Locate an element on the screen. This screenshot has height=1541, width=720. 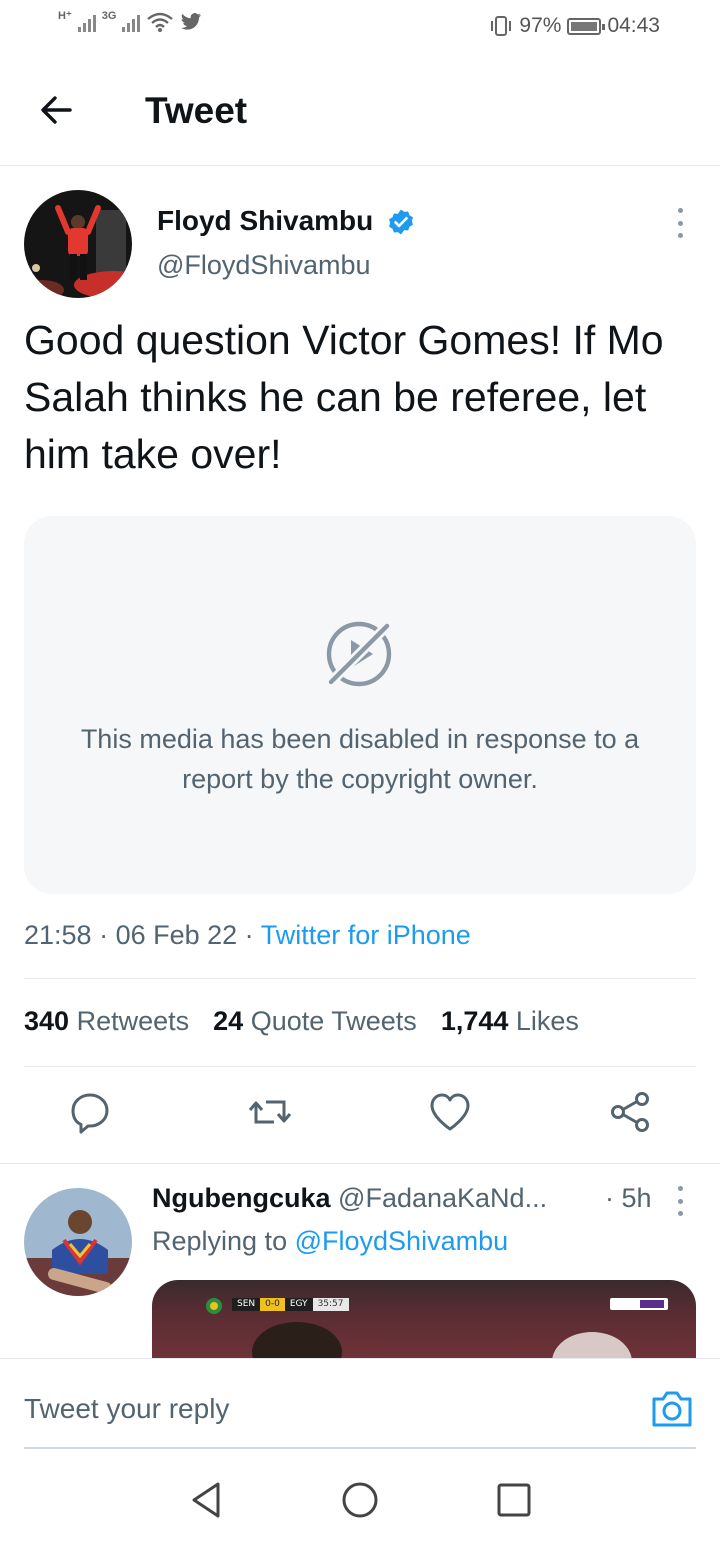
retweets-stat: 340 Retweets is located at coordinates (106, 1021).